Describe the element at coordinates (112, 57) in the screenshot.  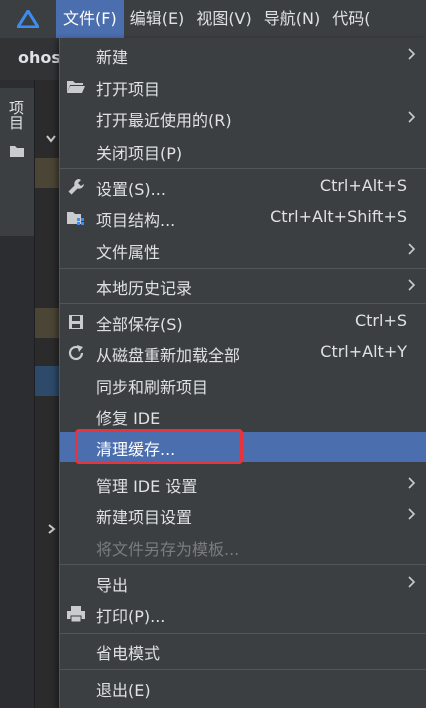
I see `menu-item-label: 新建` at that location.